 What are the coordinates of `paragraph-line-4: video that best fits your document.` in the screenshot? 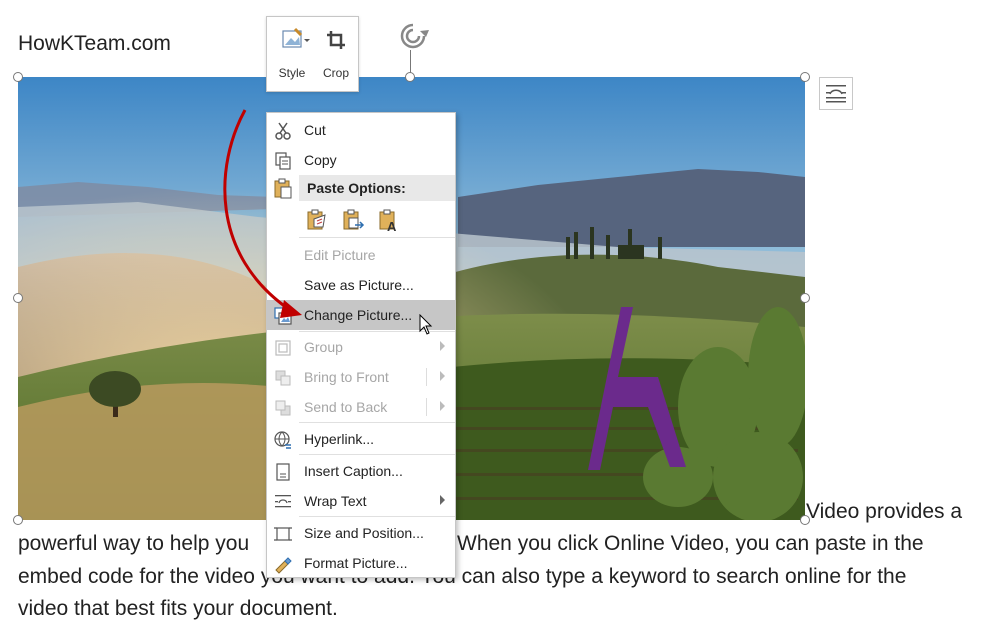 It's located at (178, 608).